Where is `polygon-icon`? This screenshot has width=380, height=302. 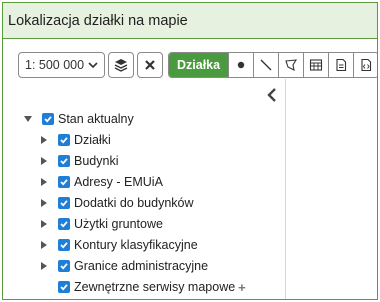
polygon-icon is located at coordinates (291, 65).